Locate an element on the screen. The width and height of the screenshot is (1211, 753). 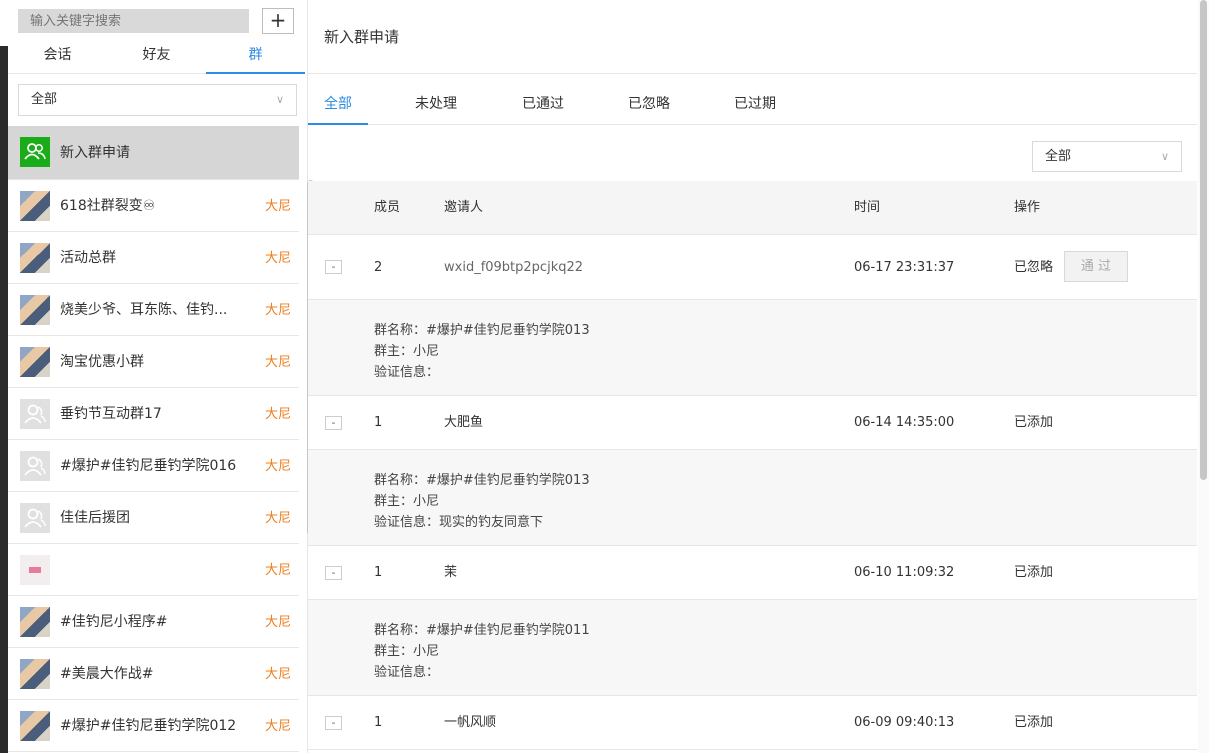
status-tabs: 全部 未处理 已通过 已忽略 已过期 is located at coordinates (752, 106).